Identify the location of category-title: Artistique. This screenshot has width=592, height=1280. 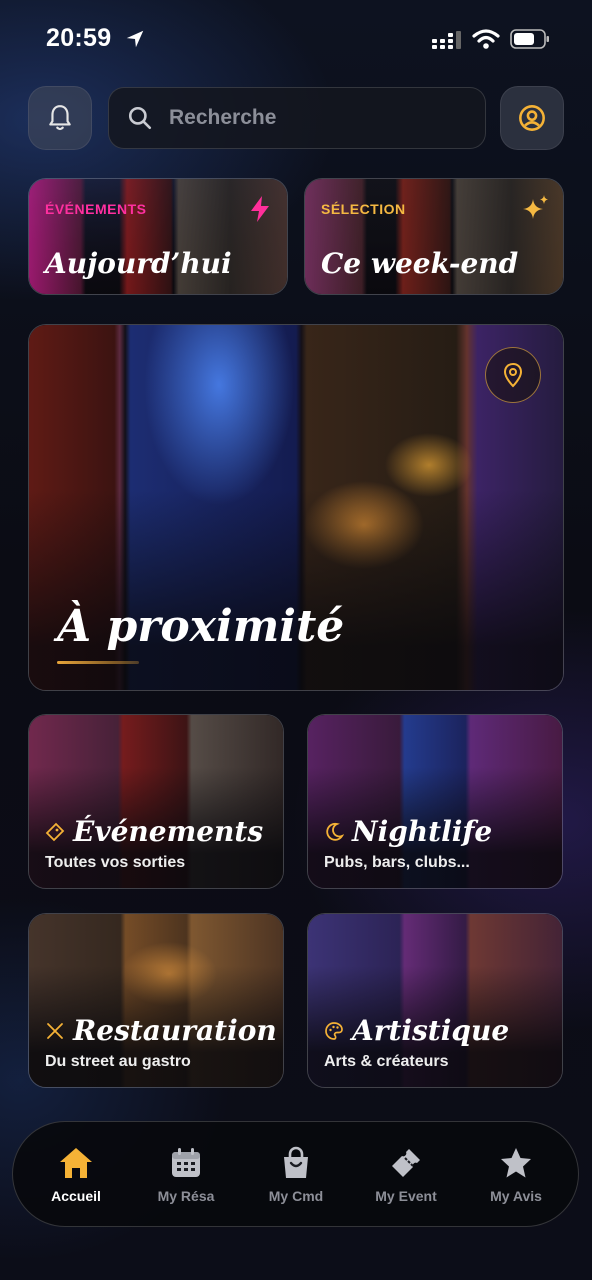
(416, 1030).